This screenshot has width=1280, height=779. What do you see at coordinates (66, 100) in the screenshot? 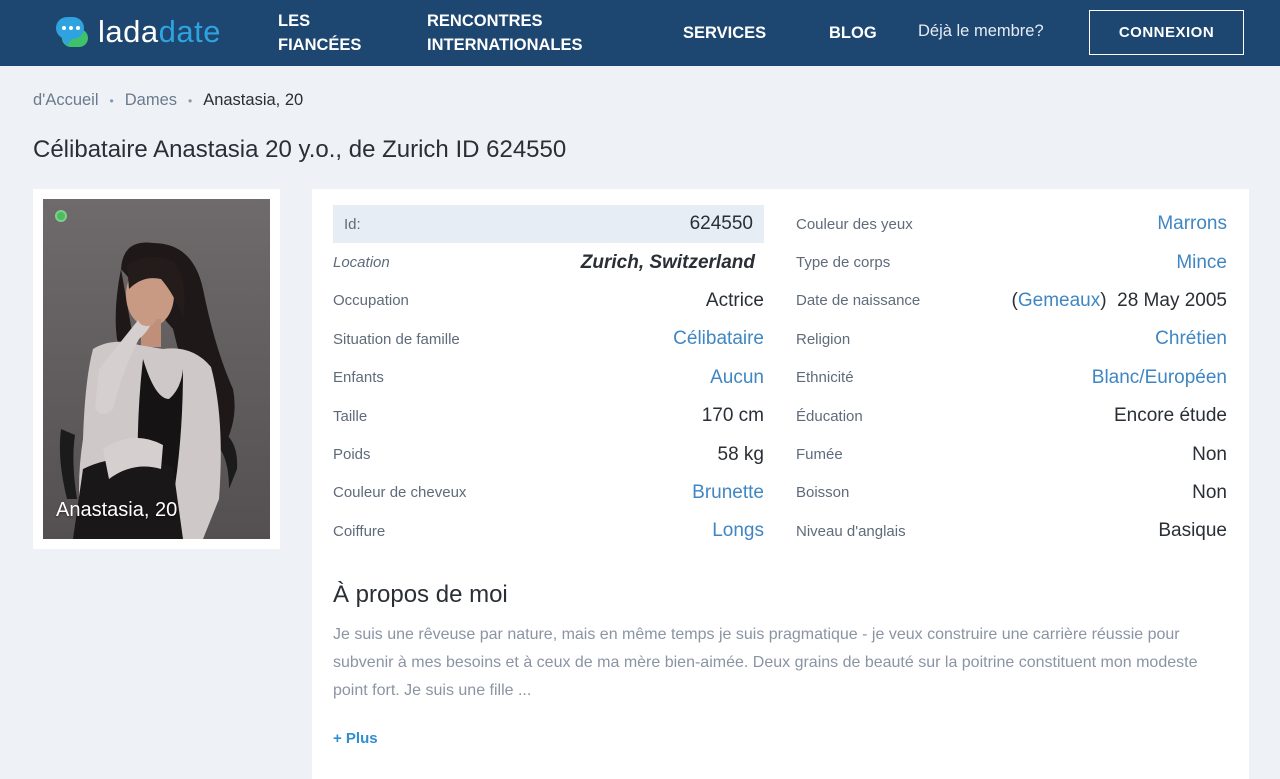
I see `breadcrumb-home: d'Accueil` at bounding box center [66, 100].